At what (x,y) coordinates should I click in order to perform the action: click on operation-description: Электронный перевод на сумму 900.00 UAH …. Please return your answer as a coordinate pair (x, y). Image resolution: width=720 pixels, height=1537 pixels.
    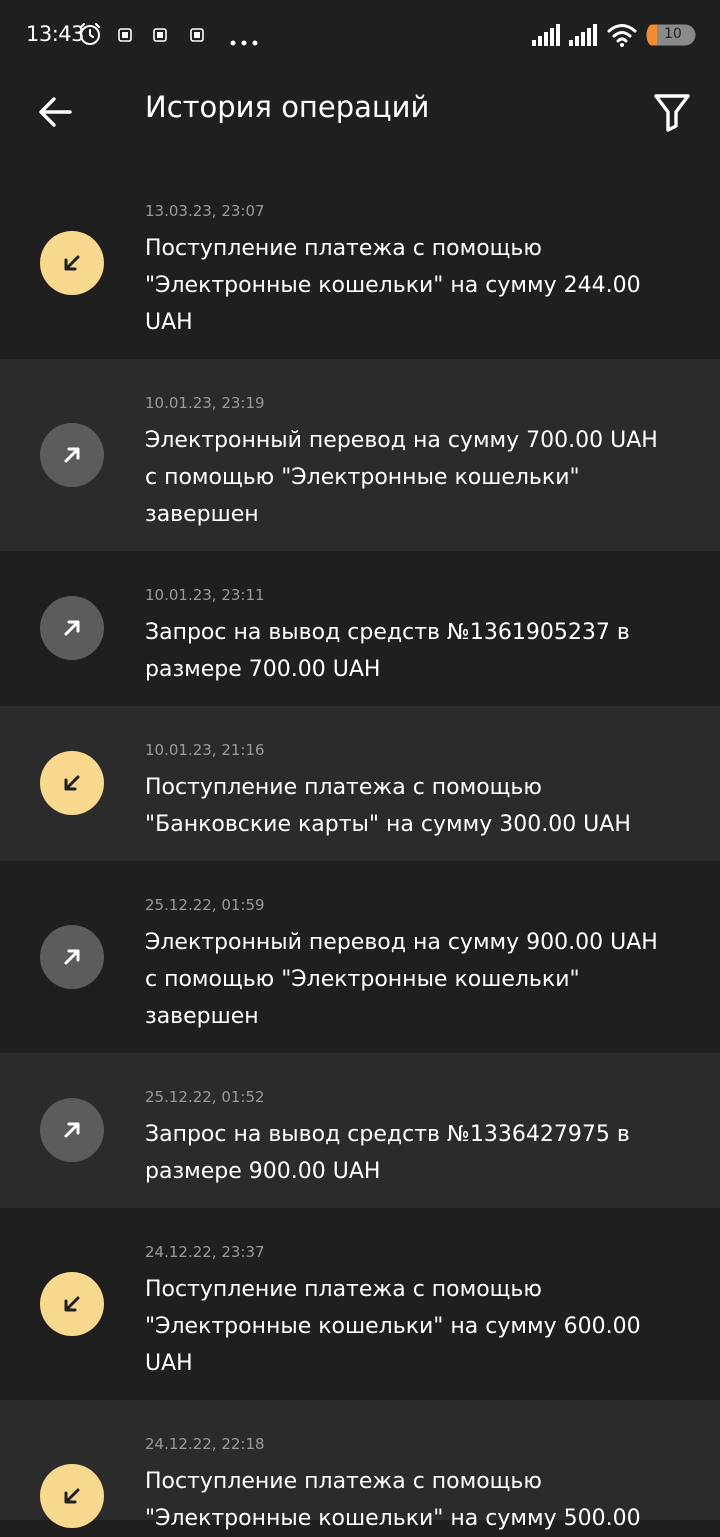
    Looking at the image, I should click on (401, 979).